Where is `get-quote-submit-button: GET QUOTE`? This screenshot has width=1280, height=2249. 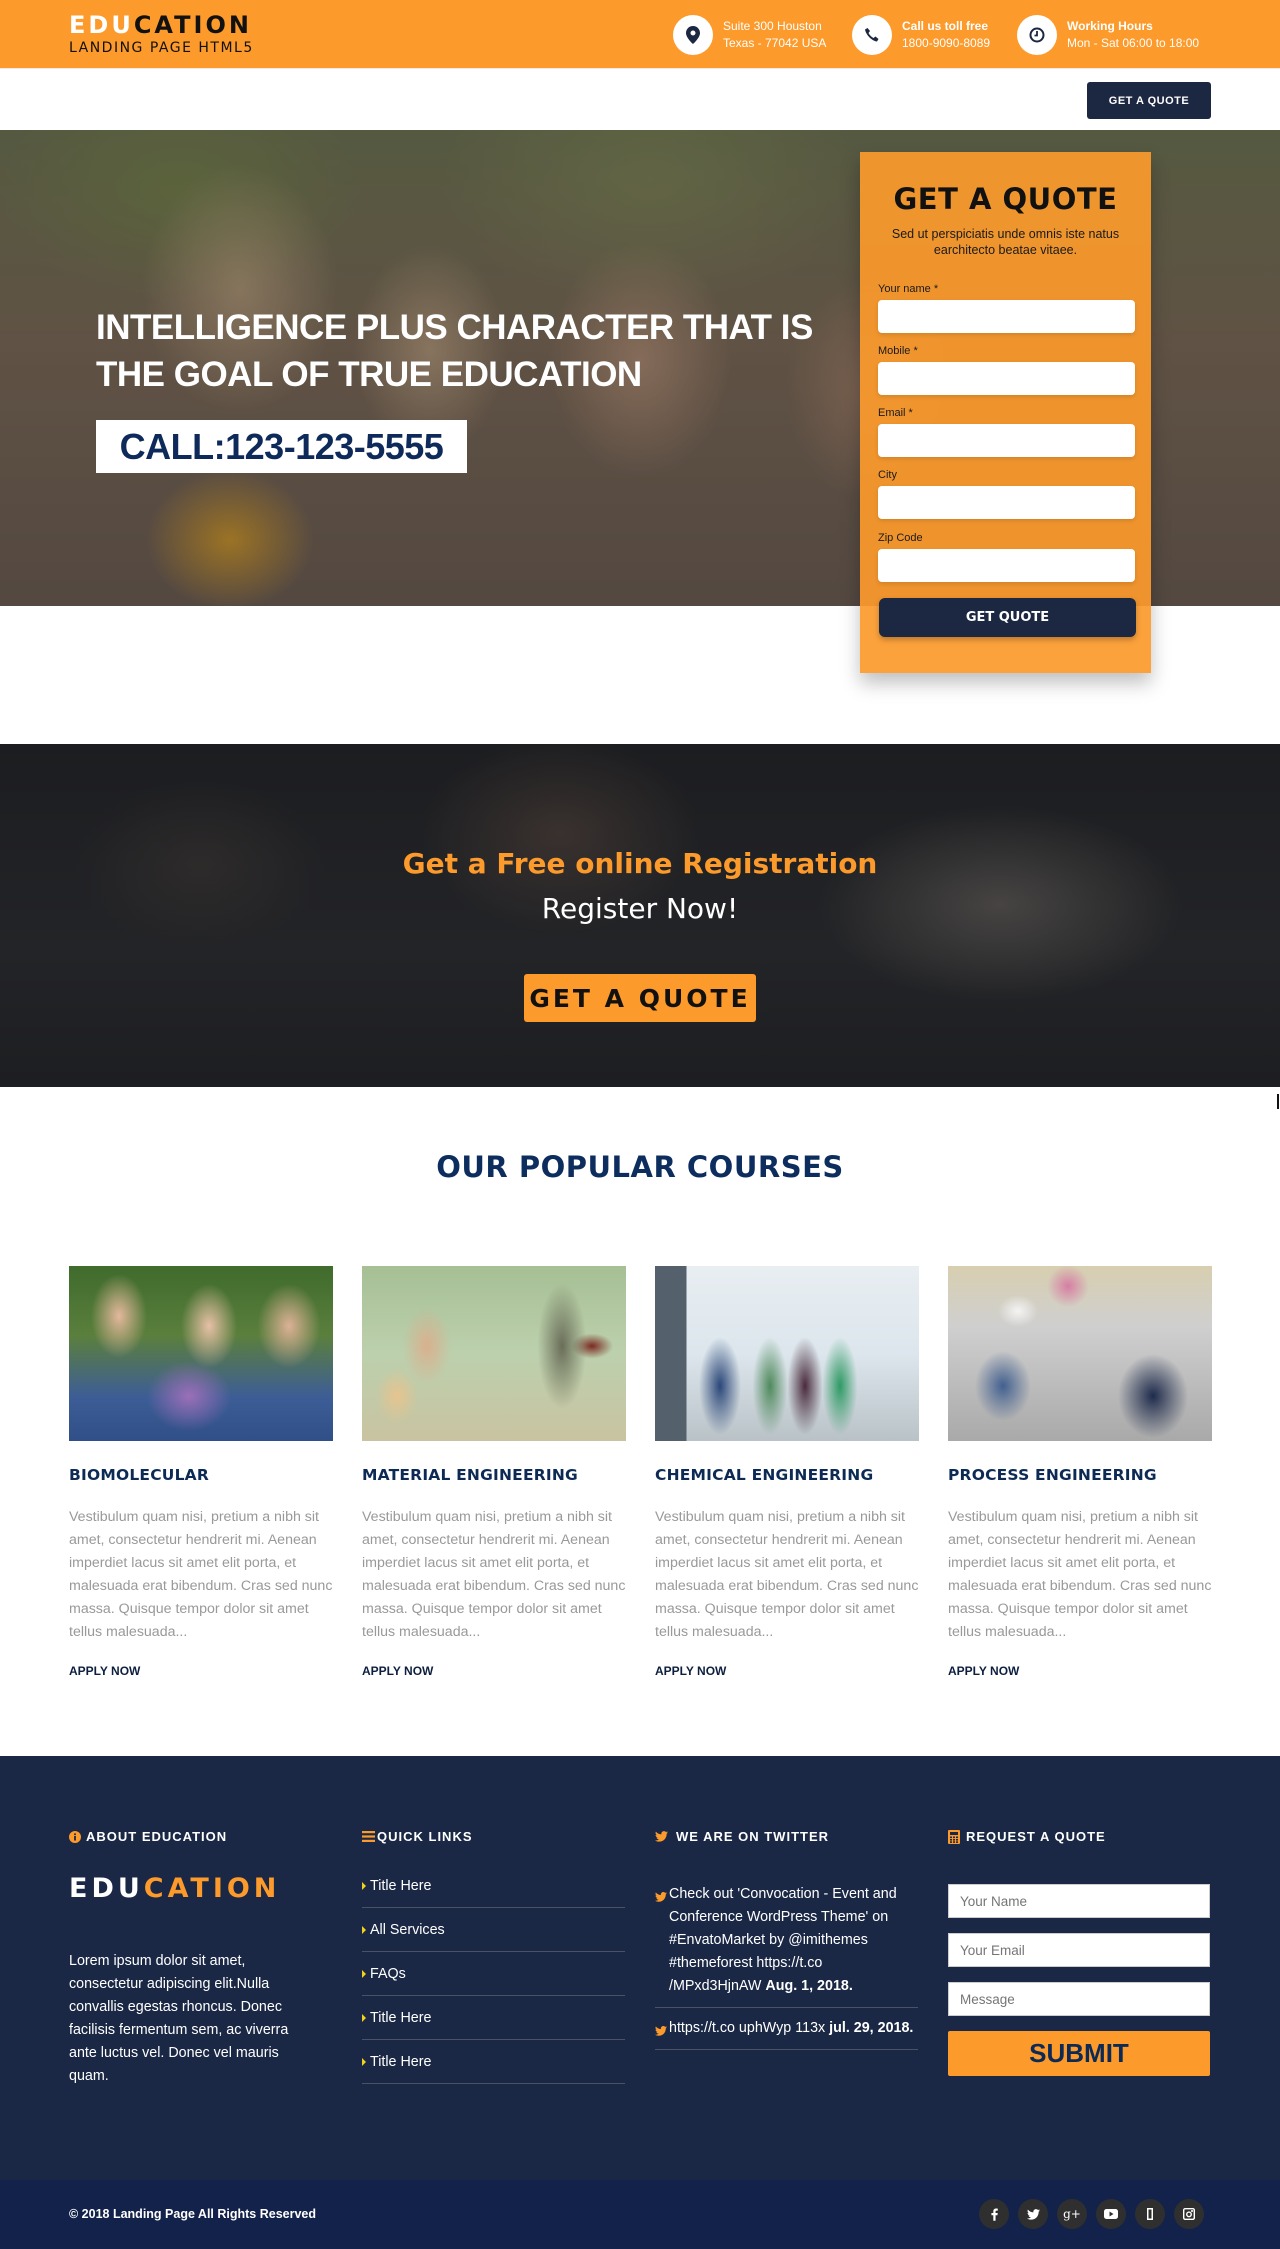 get-quote-submit-button: GET QUOTE is located at coordinates (1007, 617).